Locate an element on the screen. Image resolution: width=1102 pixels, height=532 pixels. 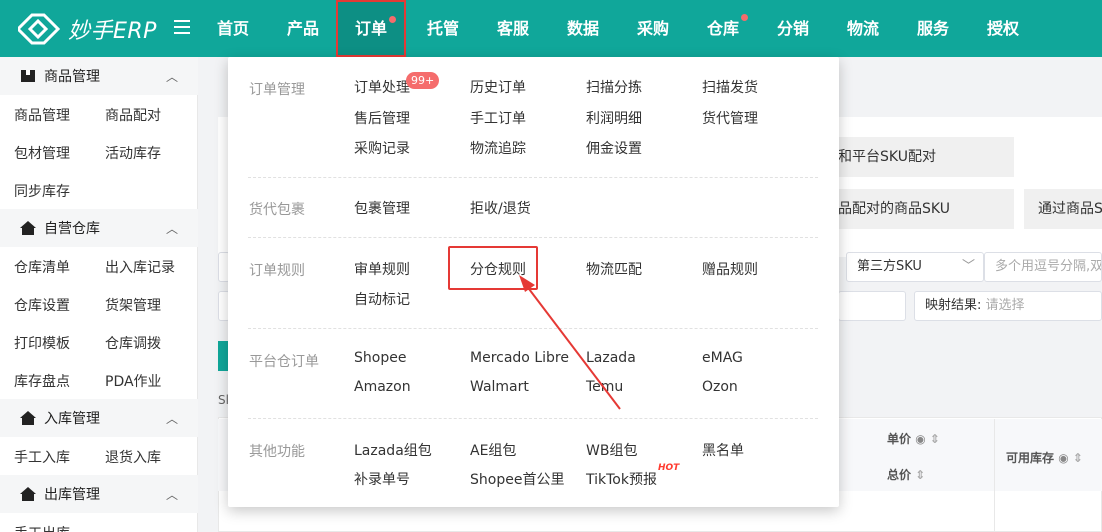
col-stock: 可用库存 ◉ ⇕ is located at coordinates (1044, 457).